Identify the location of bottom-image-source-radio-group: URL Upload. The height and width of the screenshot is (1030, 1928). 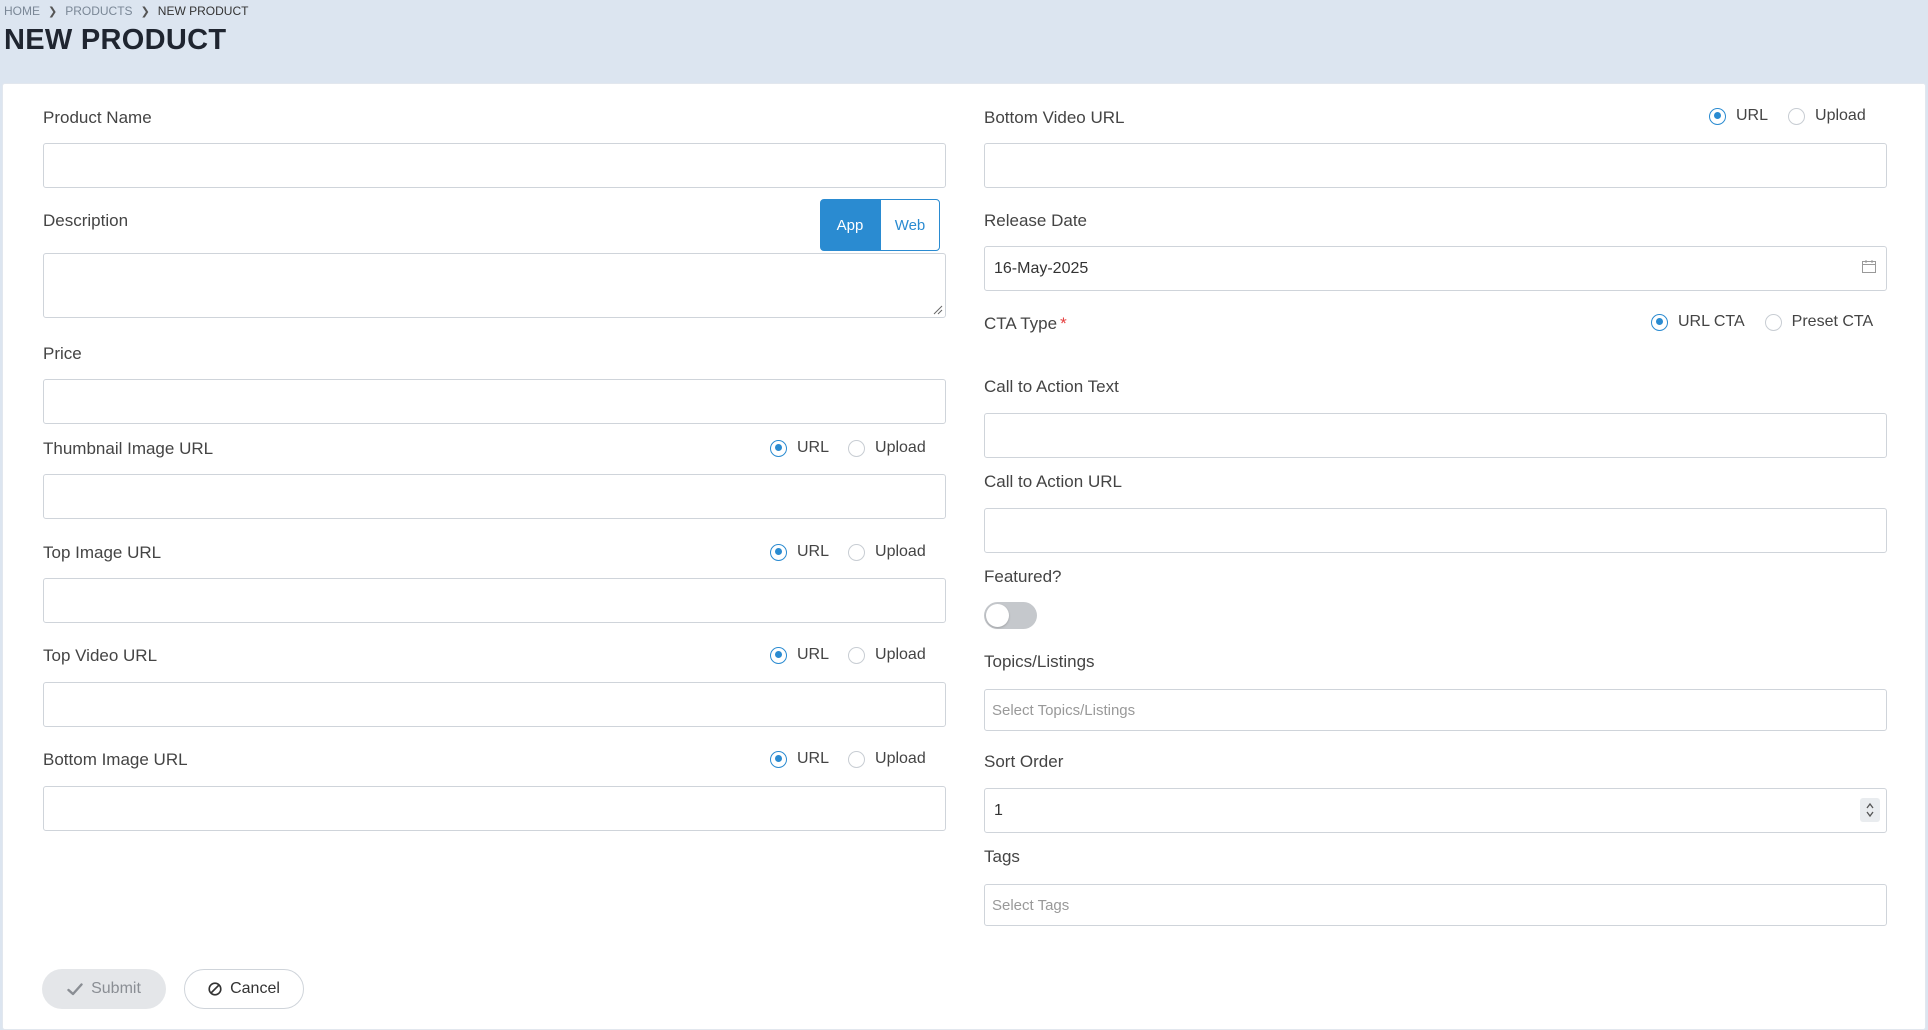
(848, 759).